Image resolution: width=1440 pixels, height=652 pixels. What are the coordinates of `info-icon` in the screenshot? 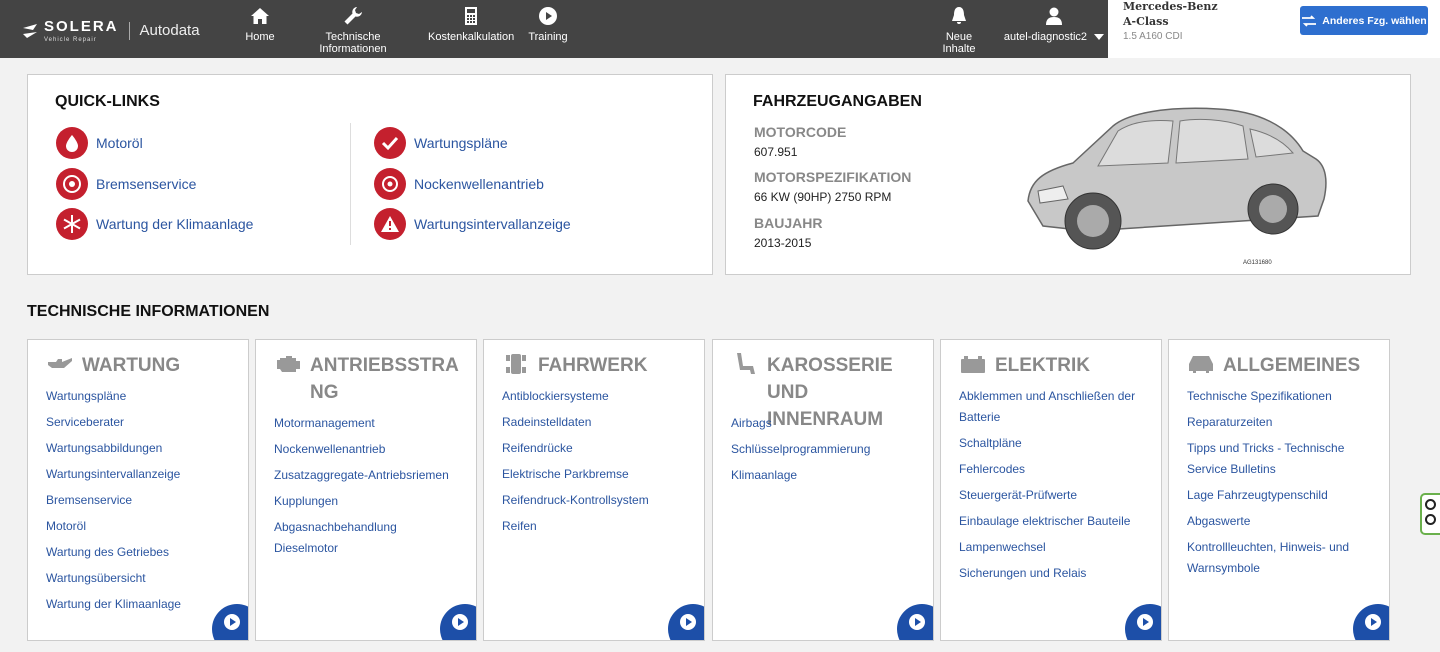 It's located at (1430, 519).